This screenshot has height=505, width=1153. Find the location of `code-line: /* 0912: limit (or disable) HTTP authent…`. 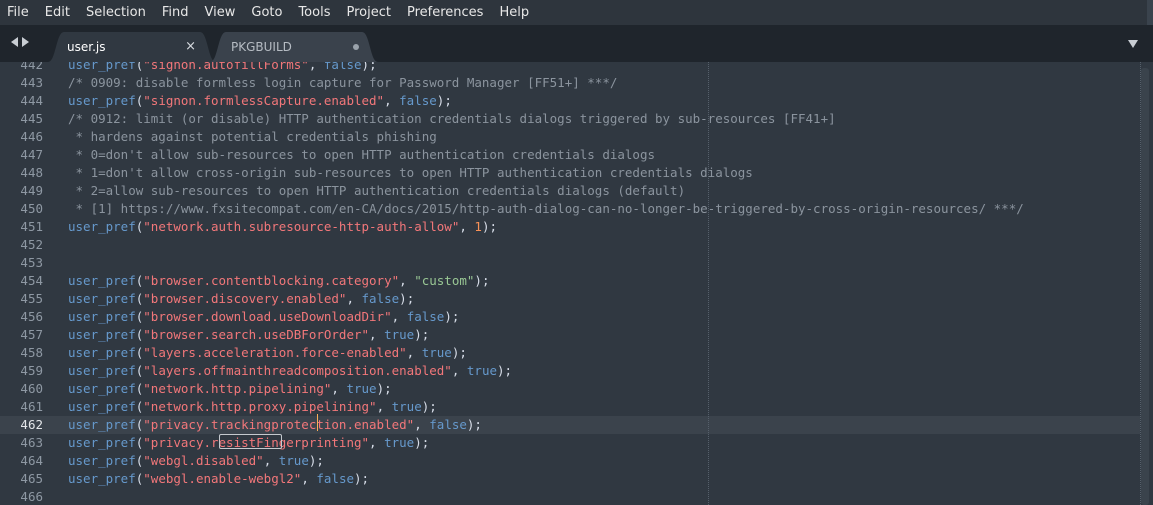

code-line: /* 0912: limit (or disable) HTTP authent… is located at coordinates (452, 119).